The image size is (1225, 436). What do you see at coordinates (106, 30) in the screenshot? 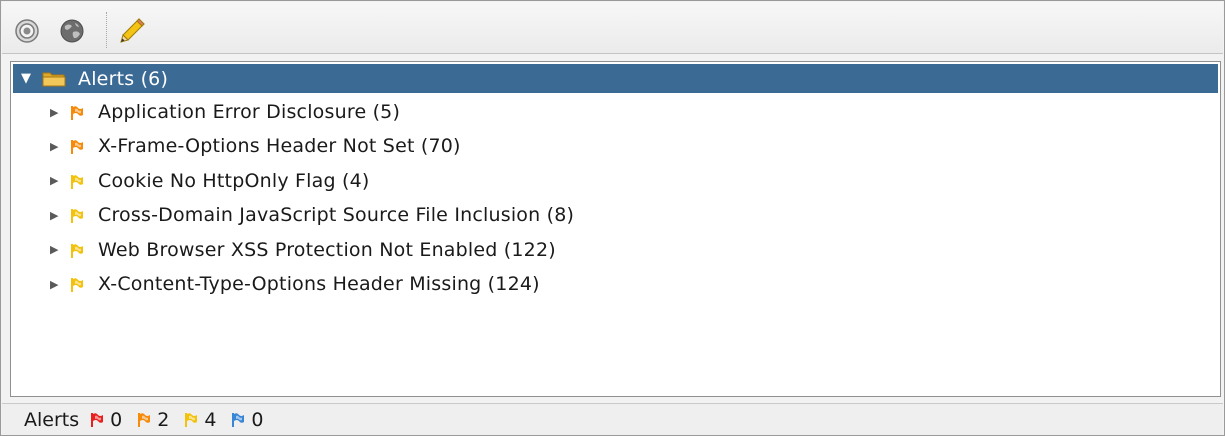
I see `toolbar-separator` at bounding box center [106, 30].